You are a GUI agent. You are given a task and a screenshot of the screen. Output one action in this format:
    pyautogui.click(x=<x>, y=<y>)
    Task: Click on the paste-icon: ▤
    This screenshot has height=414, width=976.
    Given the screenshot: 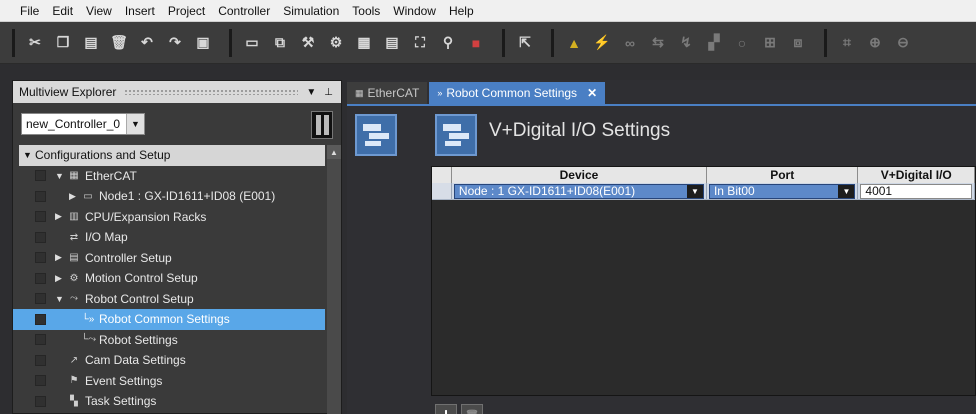 What is the action you would take?
    pyautogui.click(x=91, y=43)
    